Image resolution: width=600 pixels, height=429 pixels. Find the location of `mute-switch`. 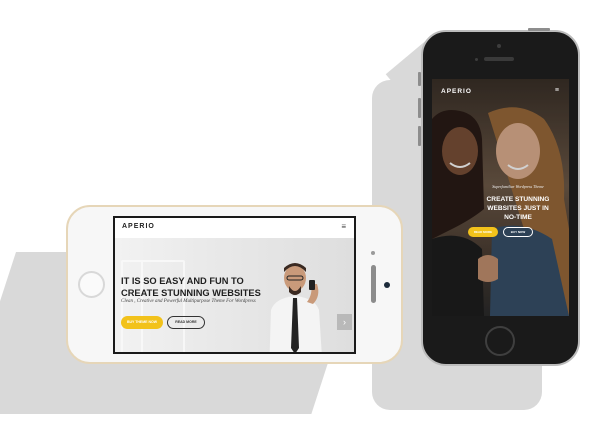

mute-switch is located at coordinates (419, 79).